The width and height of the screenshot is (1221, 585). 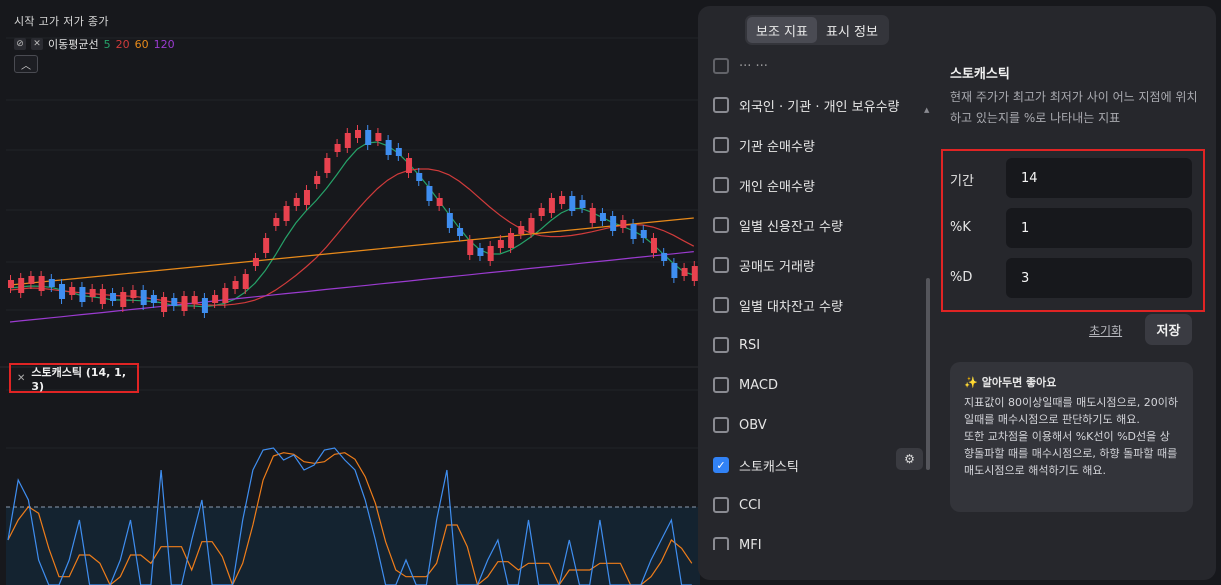 What do you see at coordinates (778, 305) in the screenshot?
I see `list-item: 일별 대차잔고 수량` at bounding box center [778, 305].